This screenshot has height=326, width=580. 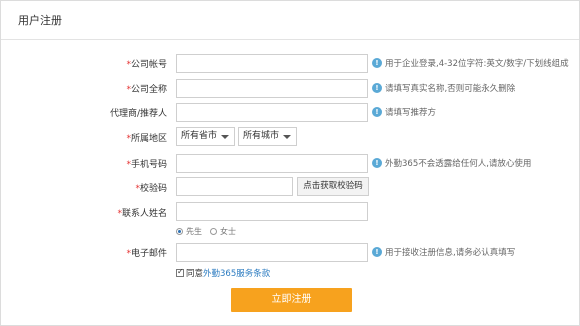 What do you see at coordinates (146, 65) in the screenshot?
I see `company-account-label: *公司帐号` at bounding box center [146, 65].